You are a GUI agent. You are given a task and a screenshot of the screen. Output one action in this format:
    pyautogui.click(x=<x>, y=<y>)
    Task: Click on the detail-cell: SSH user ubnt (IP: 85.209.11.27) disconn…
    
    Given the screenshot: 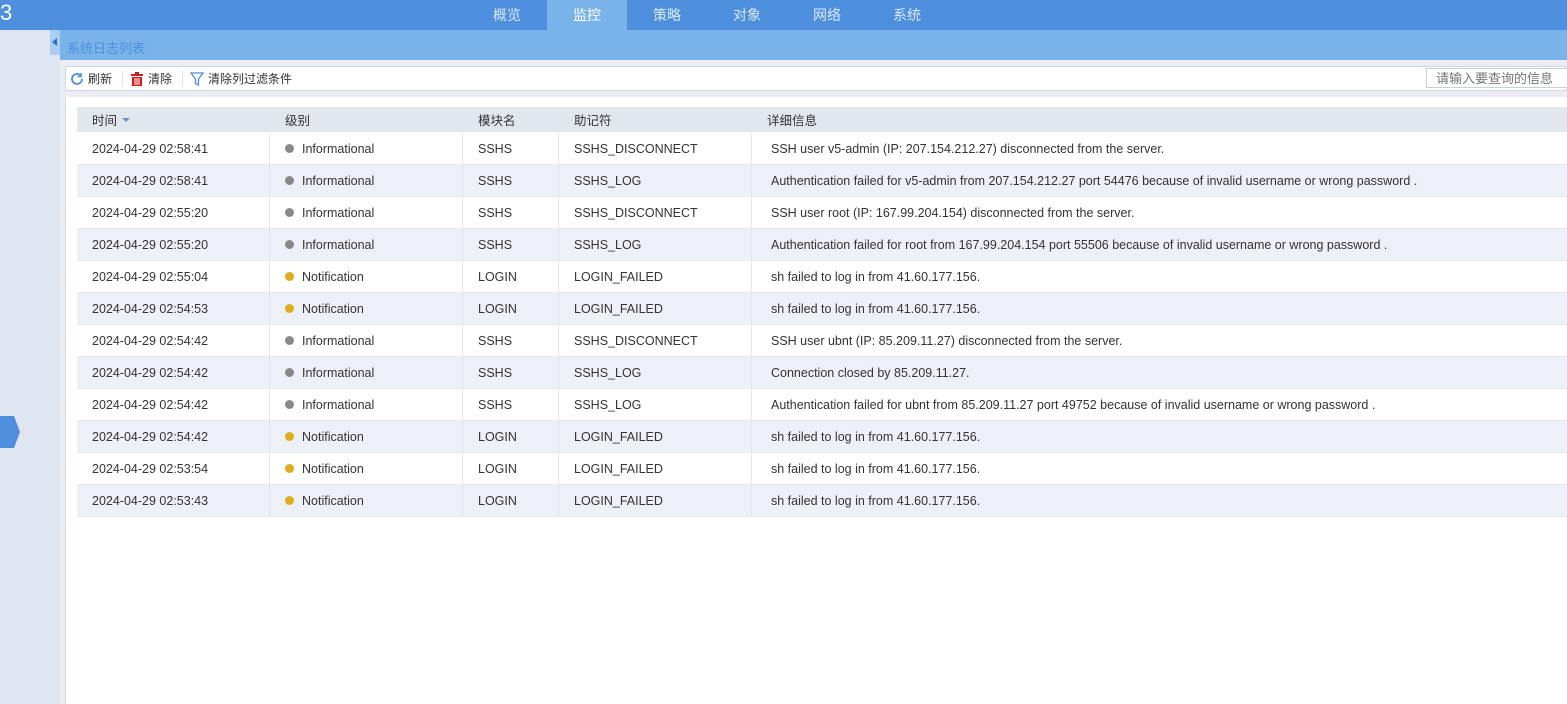 What is the action you would take?
    pyautogui.click(x=947, y=340)
    